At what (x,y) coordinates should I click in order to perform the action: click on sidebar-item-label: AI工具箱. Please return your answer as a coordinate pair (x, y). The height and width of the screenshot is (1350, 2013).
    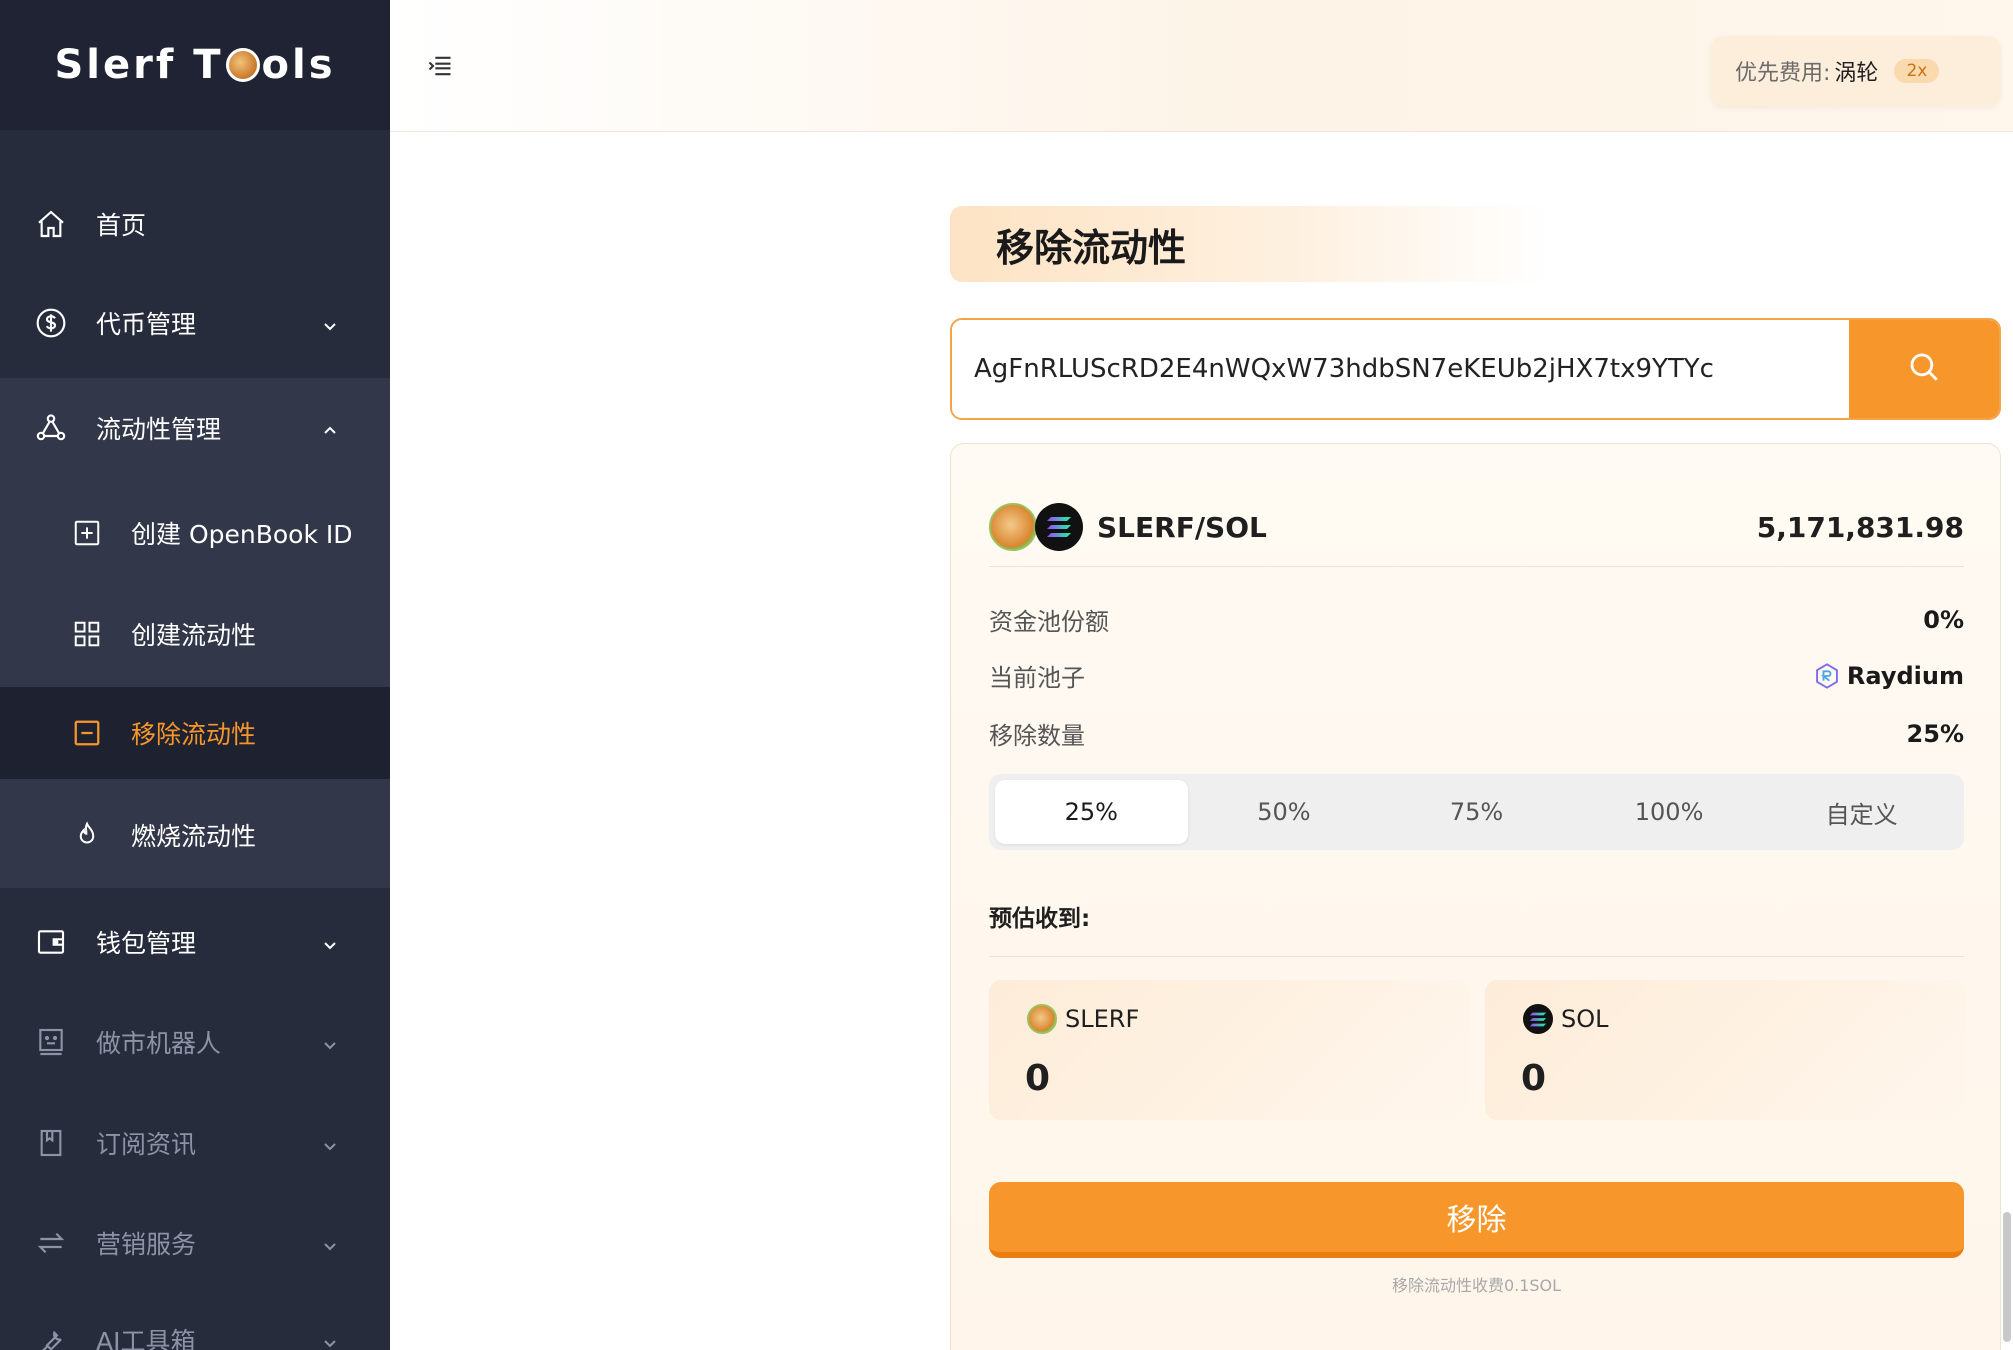
    Looking at the image, I should click on (146, 1338).